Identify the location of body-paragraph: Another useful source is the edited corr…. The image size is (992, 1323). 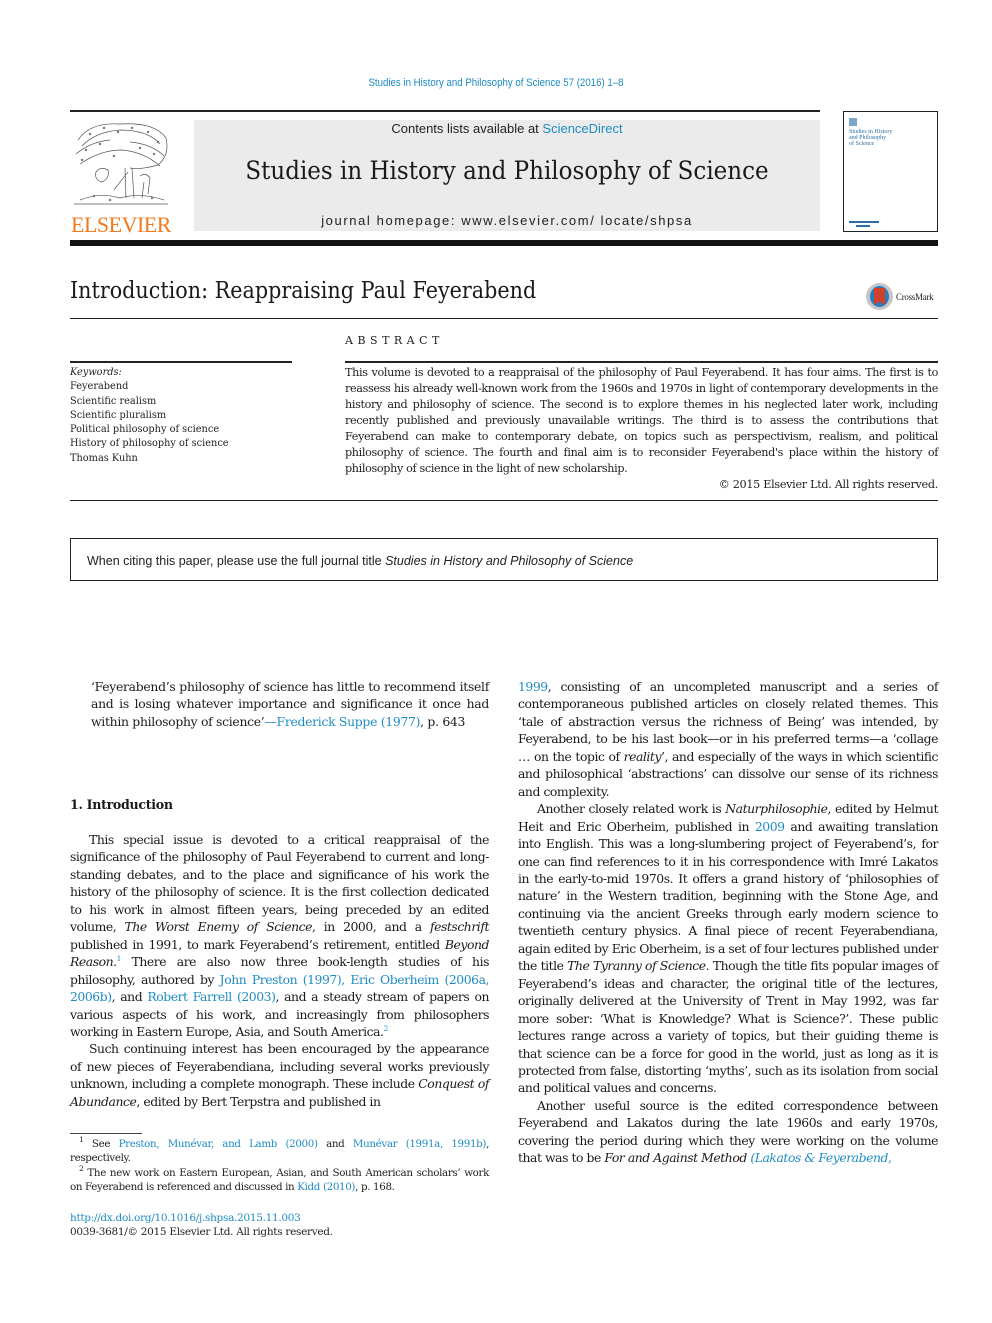
(728, 1132).